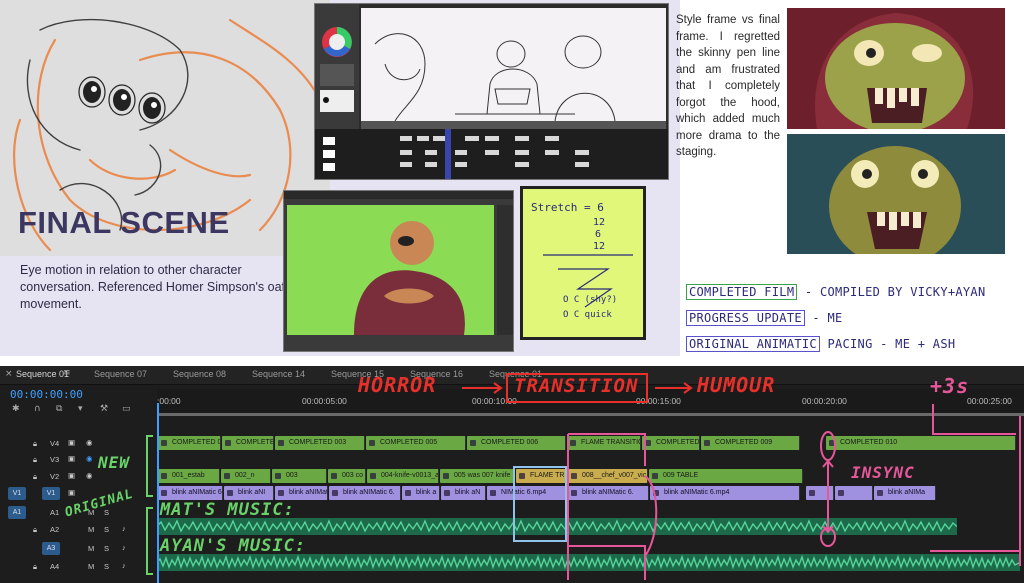  Describe the element at coordinates (827, 318) in the screenshot. I see `legend-progress-update-note: - ME` at that location.